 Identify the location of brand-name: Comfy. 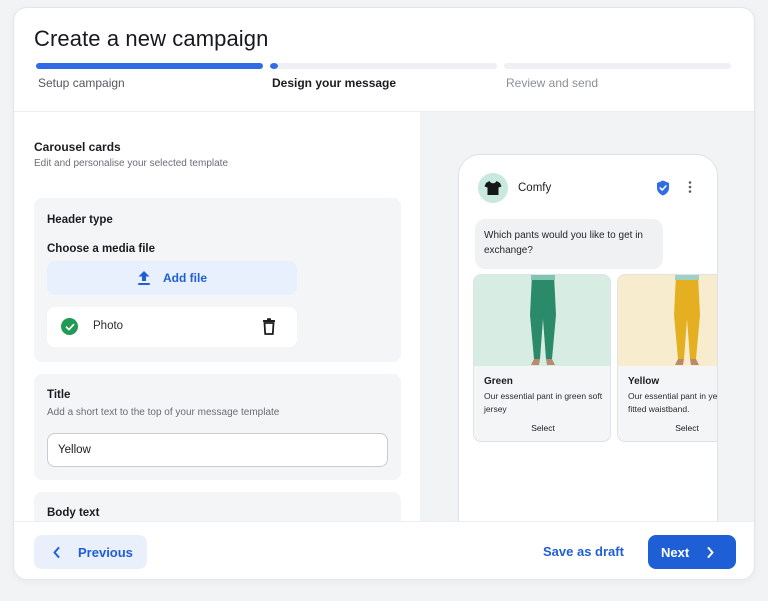
(535, 188).